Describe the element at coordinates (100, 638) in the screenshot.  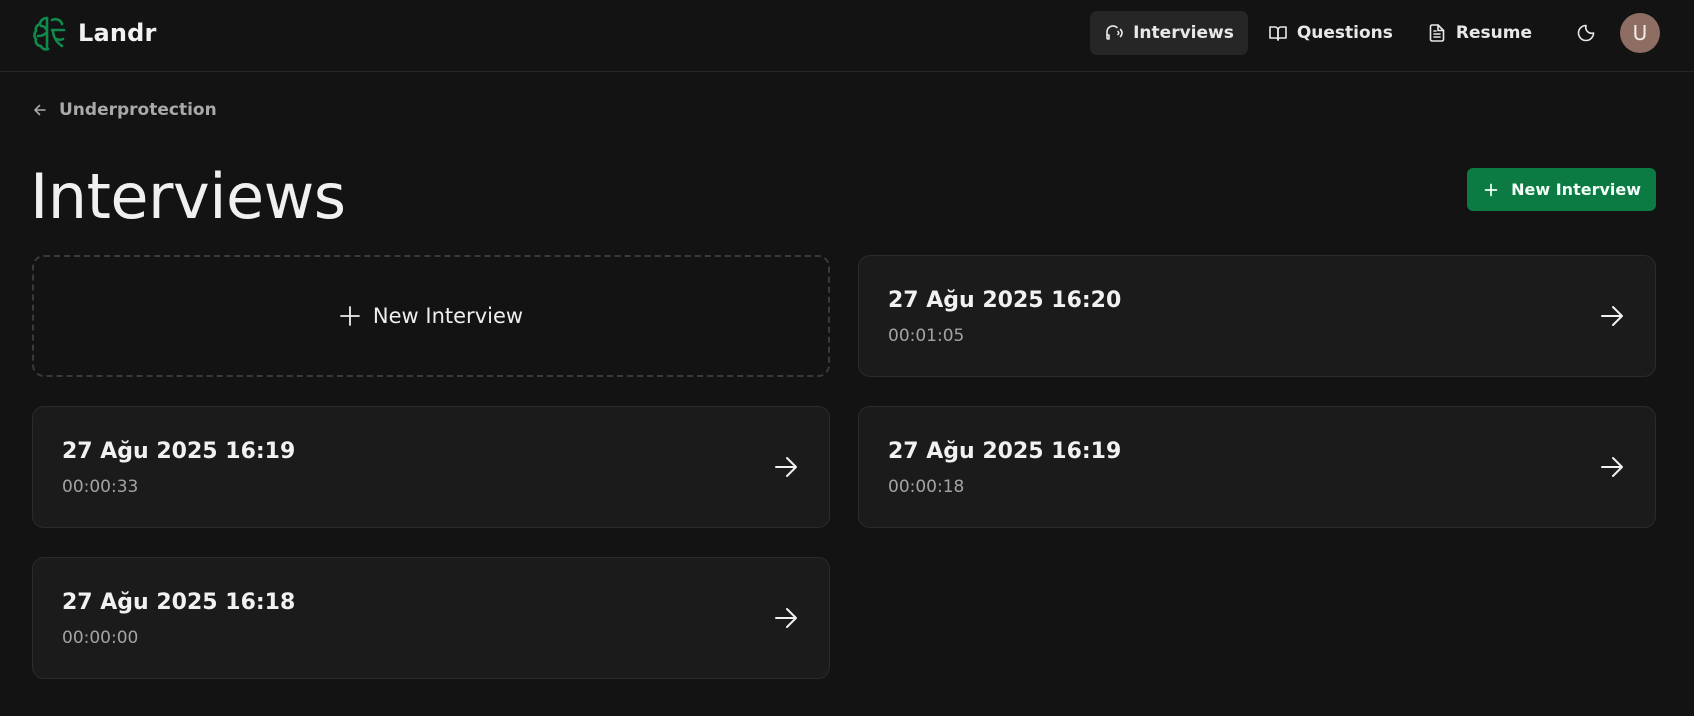
I see `interview-duration: 00:00:00` at that location.